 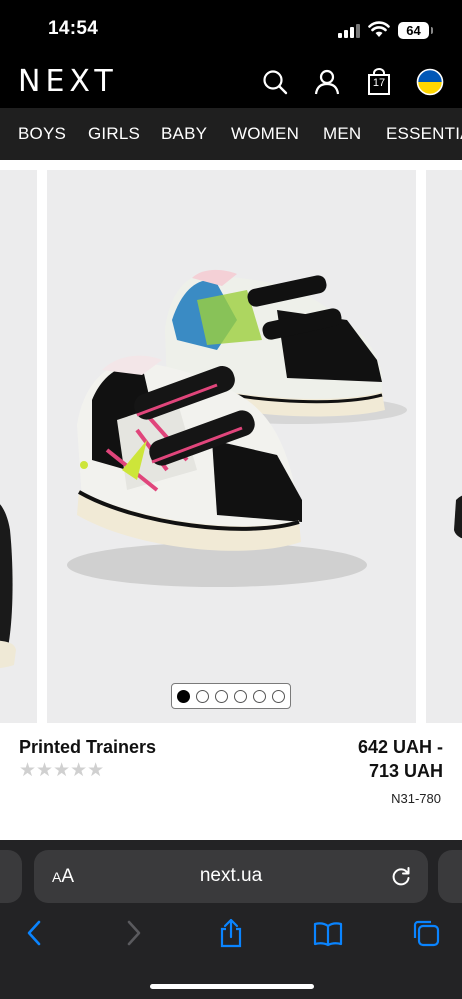 I want to click on previous-tab-pill, so click(x=11, y=876).